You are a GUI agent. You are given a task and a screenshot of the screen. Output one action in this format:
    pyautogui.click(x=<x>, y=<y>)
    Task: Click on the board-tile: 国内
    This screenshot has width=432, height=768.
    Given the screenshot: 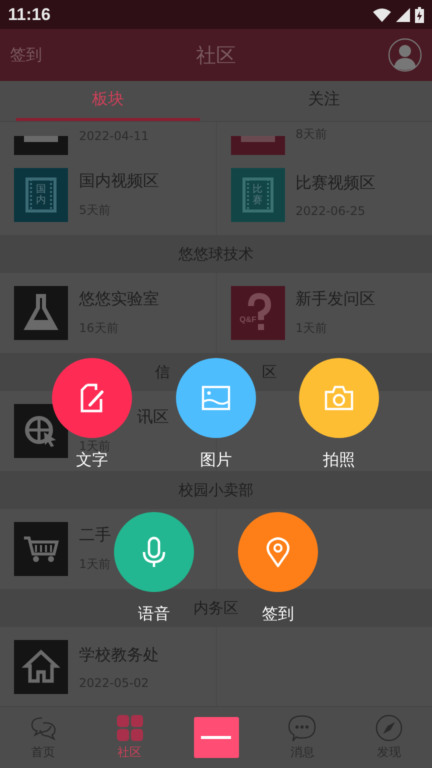 What is the action you would take?
    pyautogui.click(x=41, y=195)
    